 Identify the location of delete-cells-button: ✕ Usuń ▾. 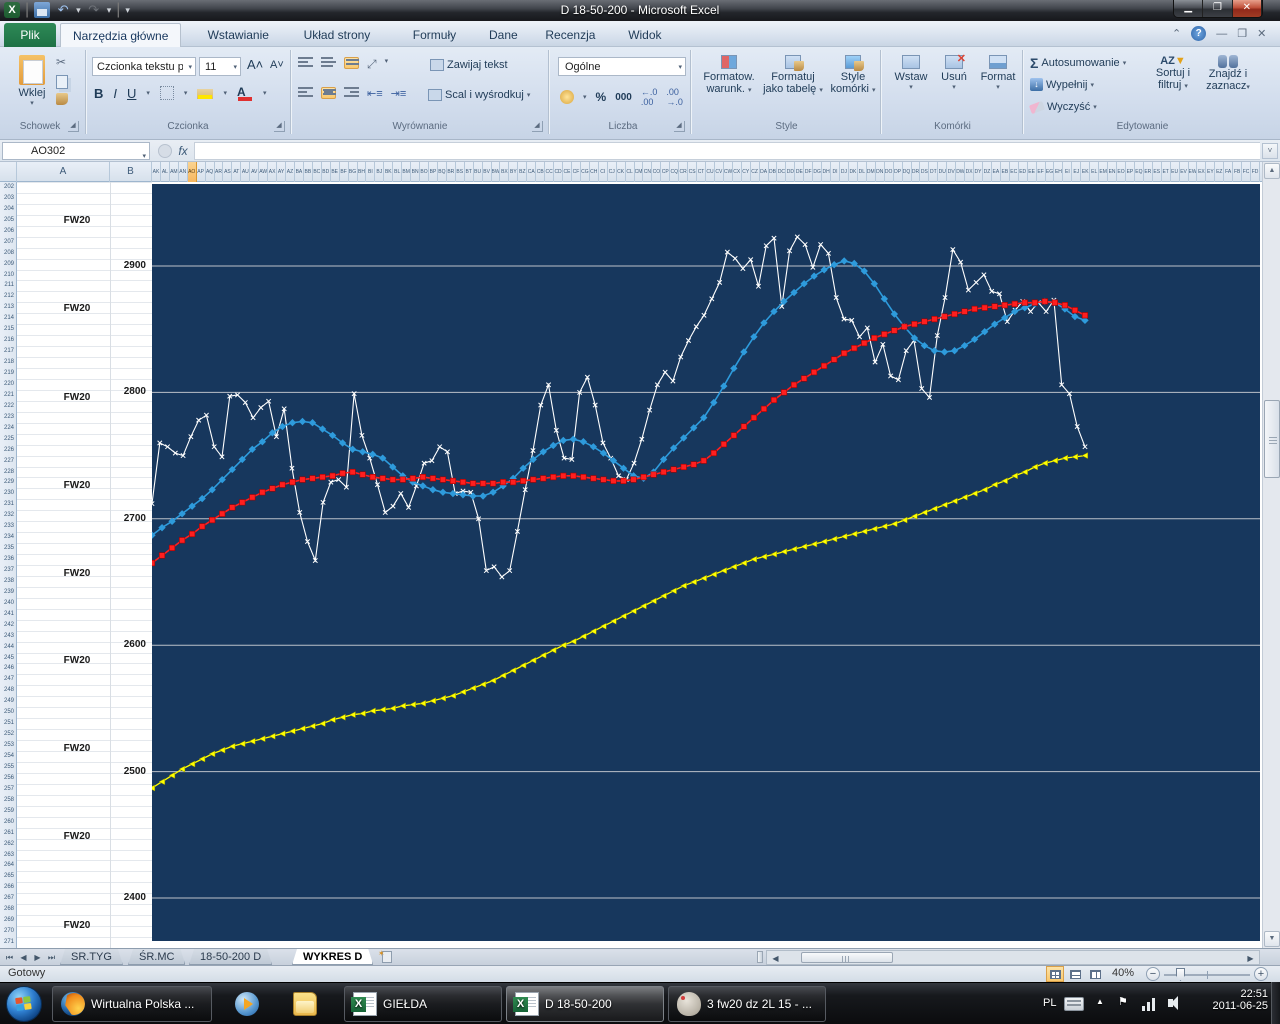
(954, 72).